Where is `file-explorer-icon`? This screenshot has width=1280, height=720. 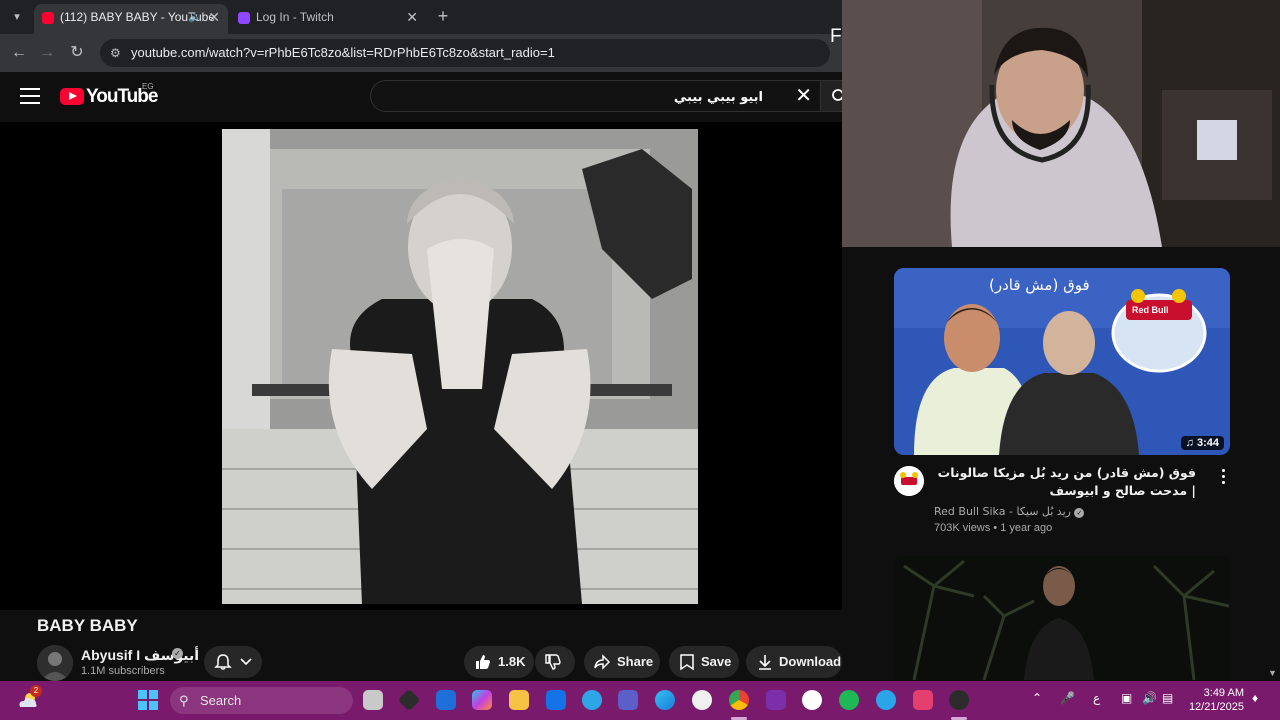 file-explorer-icon is located at coordinates (519, 700).